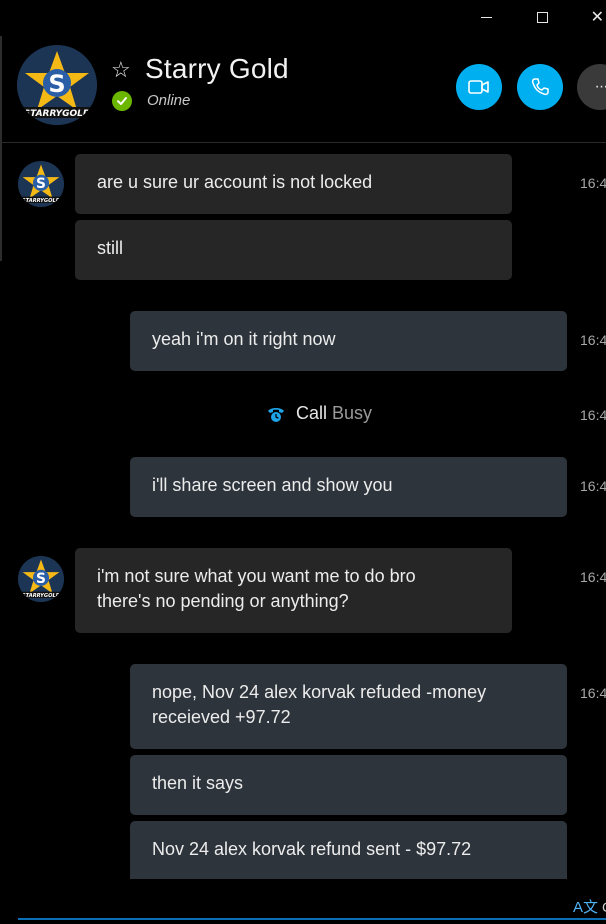 This screenshot has width=606, height=924. I want to click on phone-clock-icon, so click(276, 414).